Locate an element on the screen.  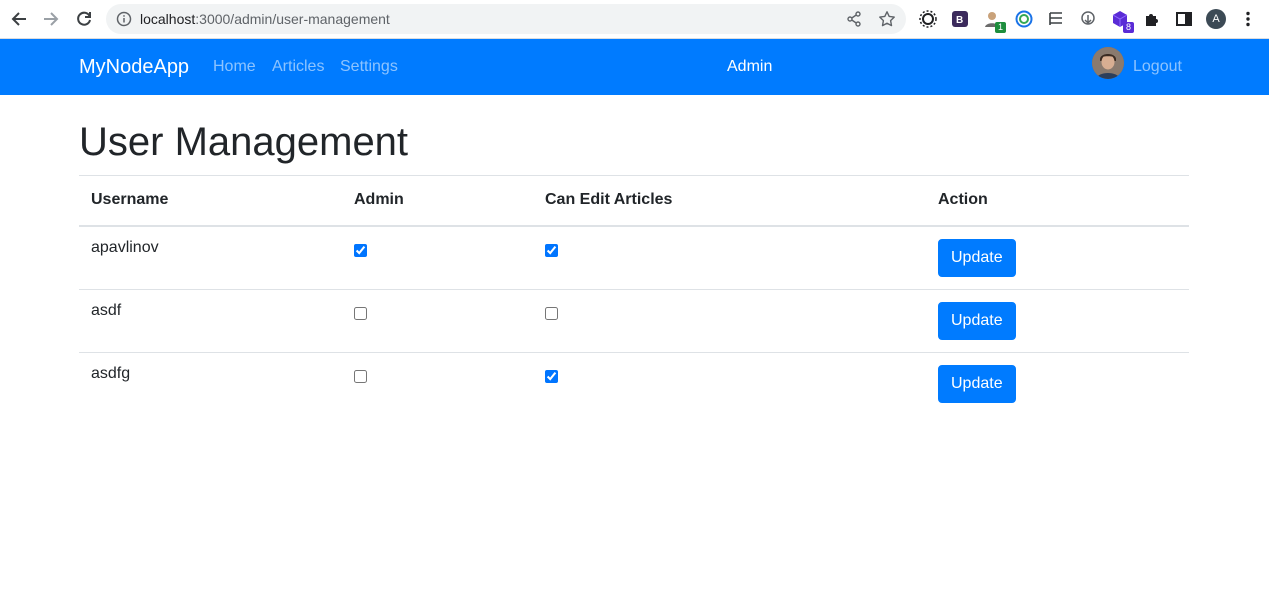
table-row: asdfg Update is located at coordinates (634, 383).